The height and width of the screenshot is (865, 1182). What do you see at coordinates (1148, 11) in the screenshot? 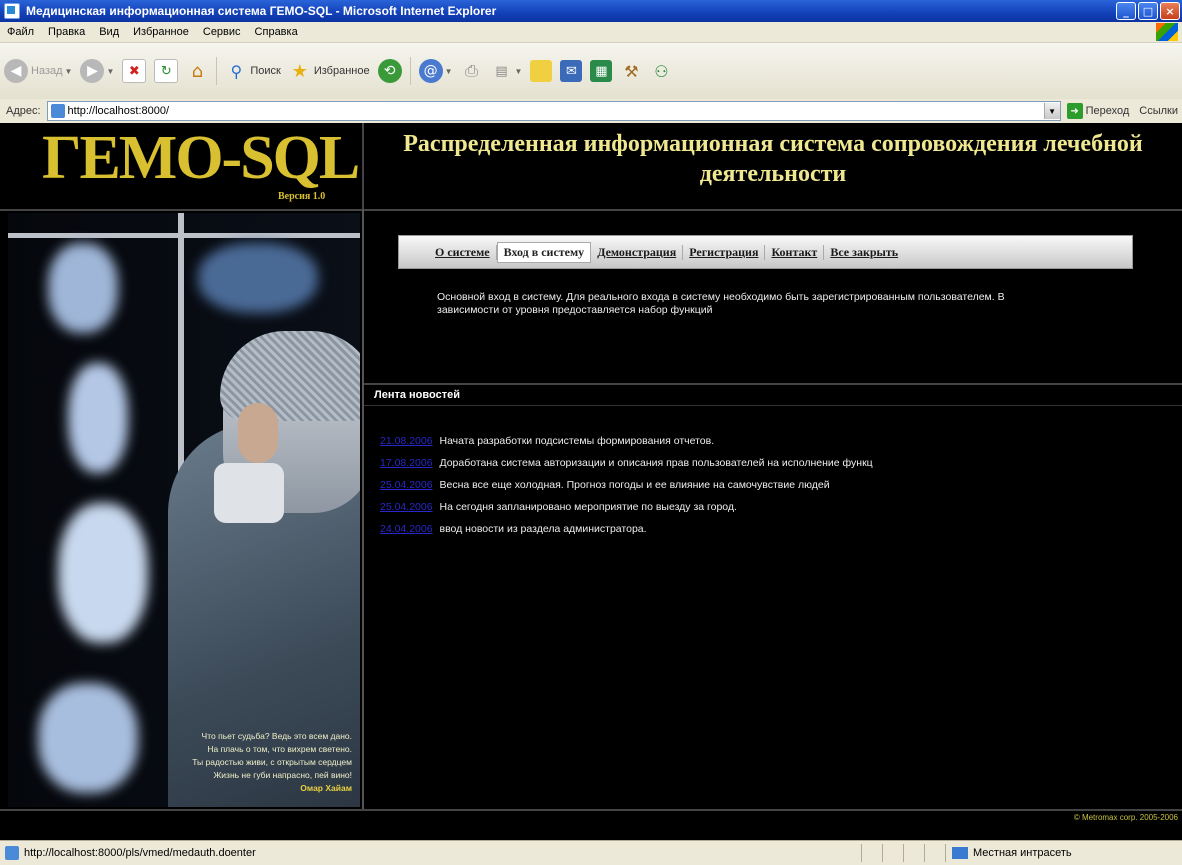
I see `maximize-button: □` at bounding box center [1148, 11].